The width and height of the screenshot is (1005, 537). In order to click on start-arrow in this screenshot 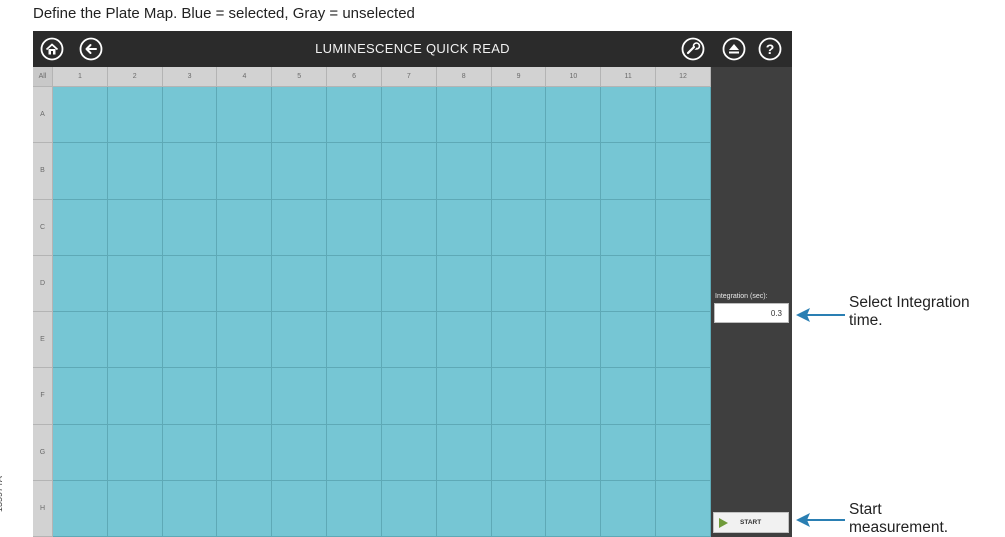, I will do `click(820, 520)`.